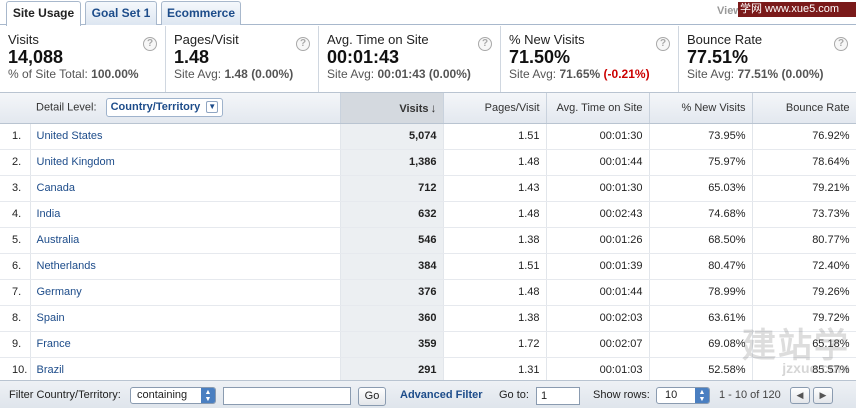 The image size is (856, 408). What do you see at coordinates (392, 344) in the screenshot?
I see `row-visits: 359` at bounding box center [392, 344].